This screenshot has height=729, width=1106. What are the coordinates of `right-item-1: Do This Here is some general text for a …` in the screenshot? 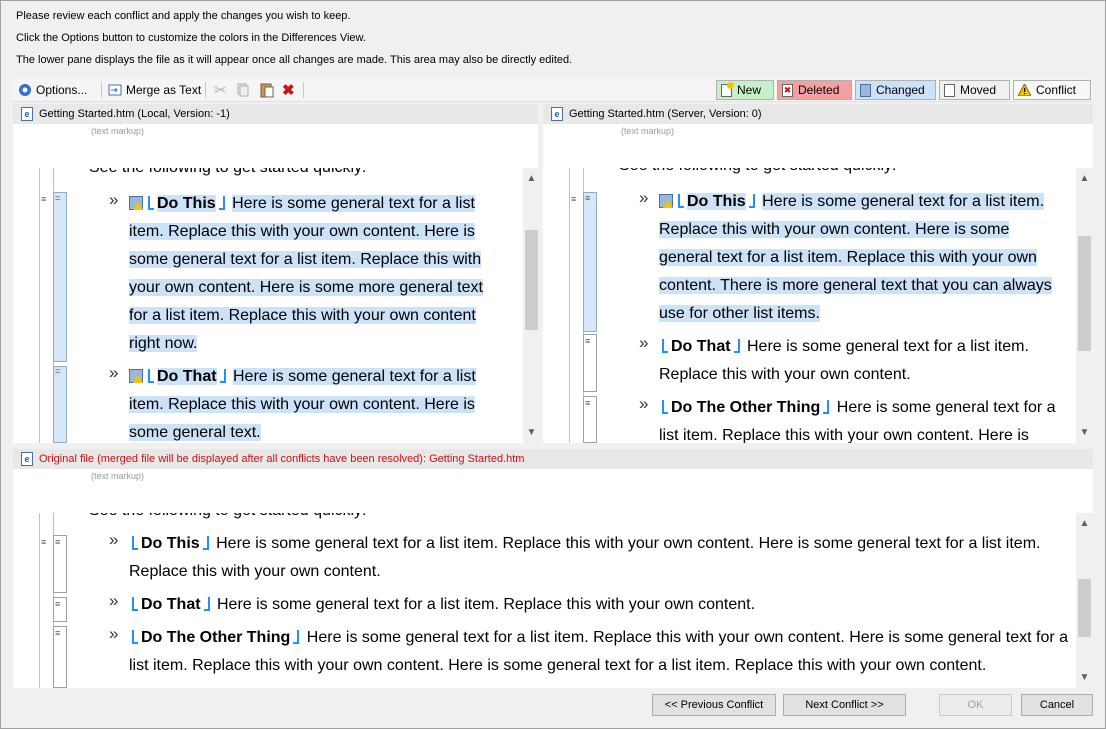 It's located at (864, 258).